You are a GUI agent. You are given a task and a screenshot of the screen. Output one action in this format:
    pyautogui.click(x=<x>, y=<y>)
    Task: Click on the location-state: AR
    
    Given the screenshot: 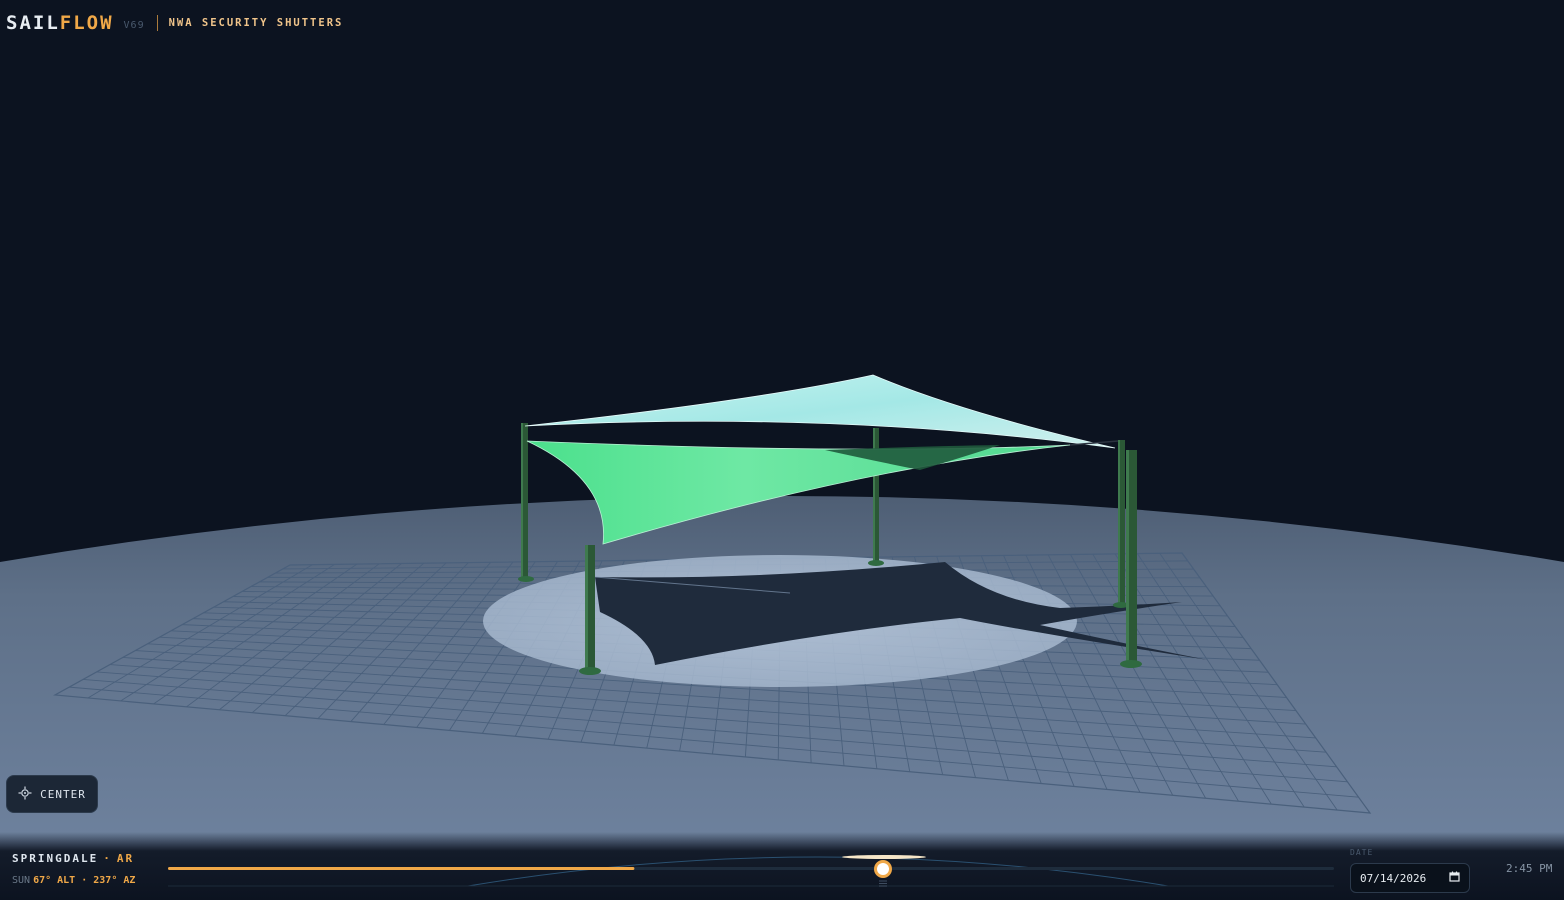 What is the action you would take?
    pyautogui.click(x=125, y=858)
    